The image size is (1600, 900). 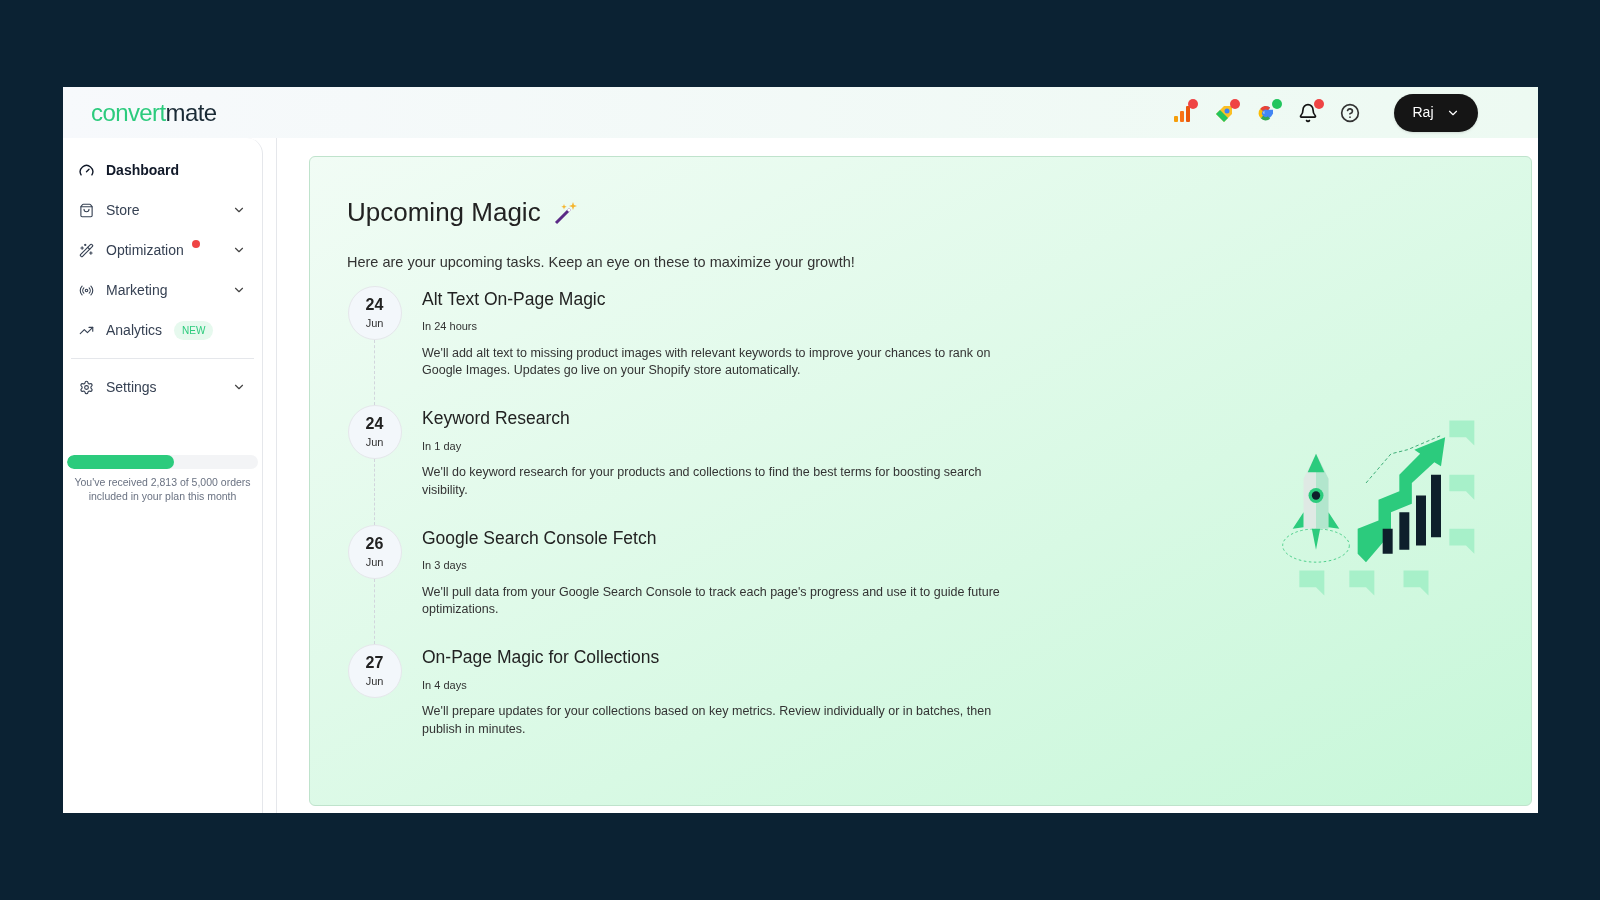 I want to click on user-menu-button: Raj, so click(x=1436, y=112).